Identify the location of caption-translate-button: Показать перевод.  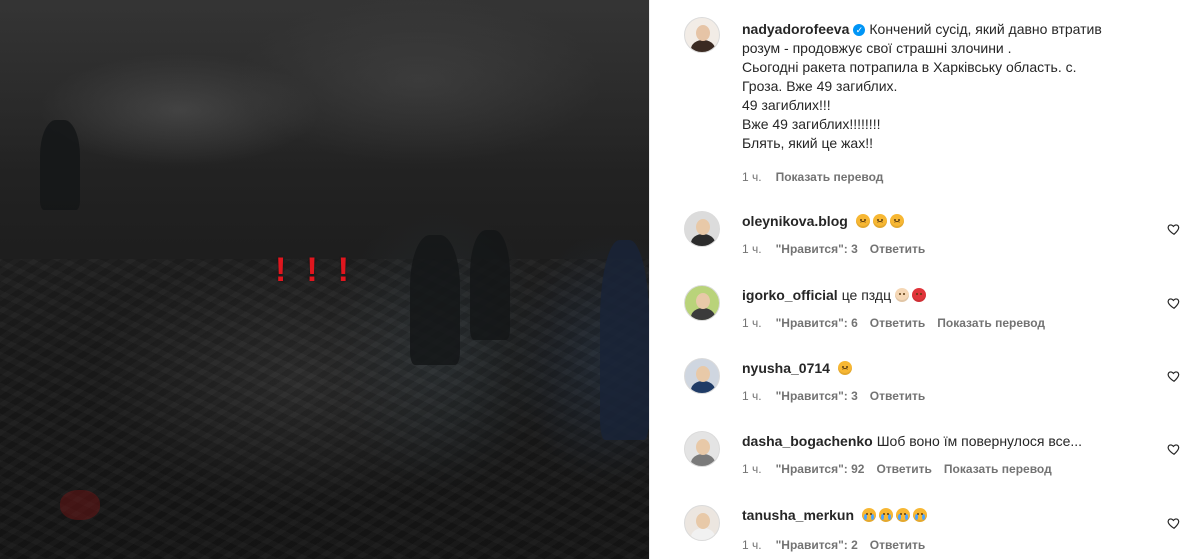
(830, 177).